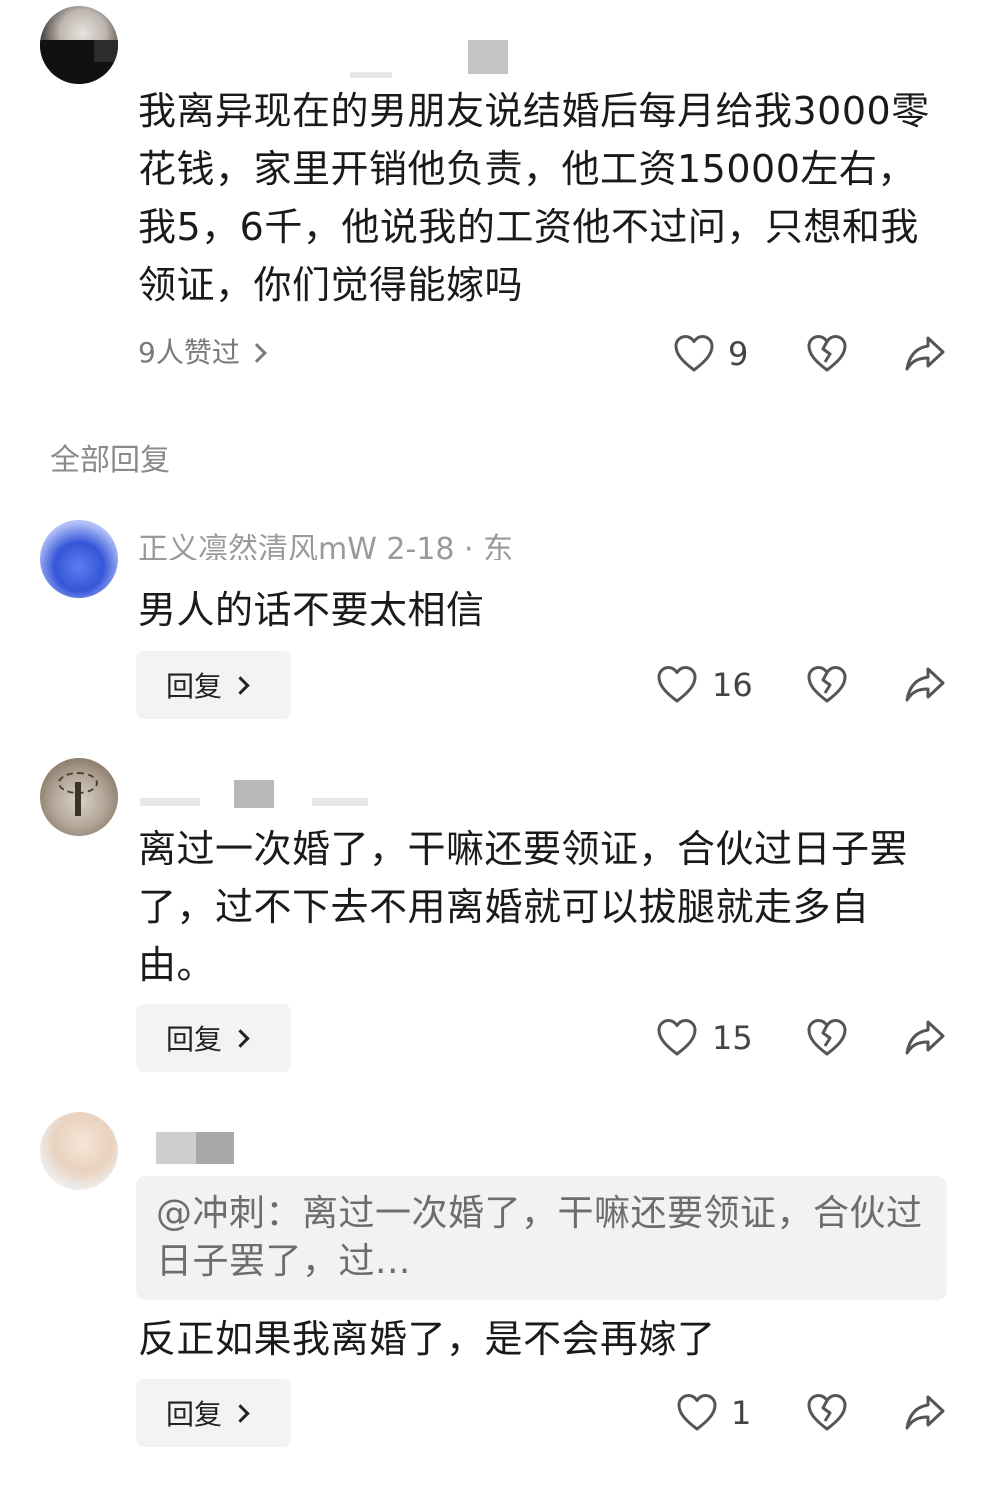 This screenshot has width=996, height=1494. Describe the element at coordinates (106, 51) in the screenshot. I see `avatar-mask` at that location.